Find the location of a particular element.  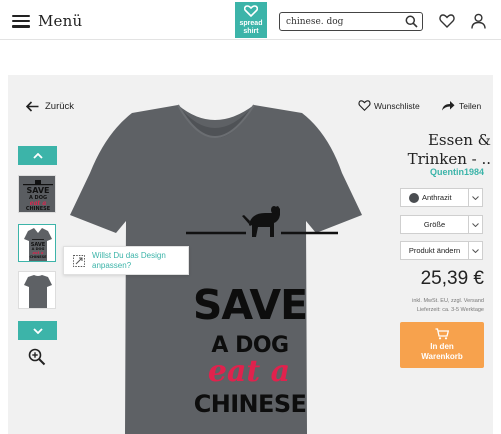

customize-design-tooltip: Willst Du das Design anpassen? is located at coordinates (126, 260).